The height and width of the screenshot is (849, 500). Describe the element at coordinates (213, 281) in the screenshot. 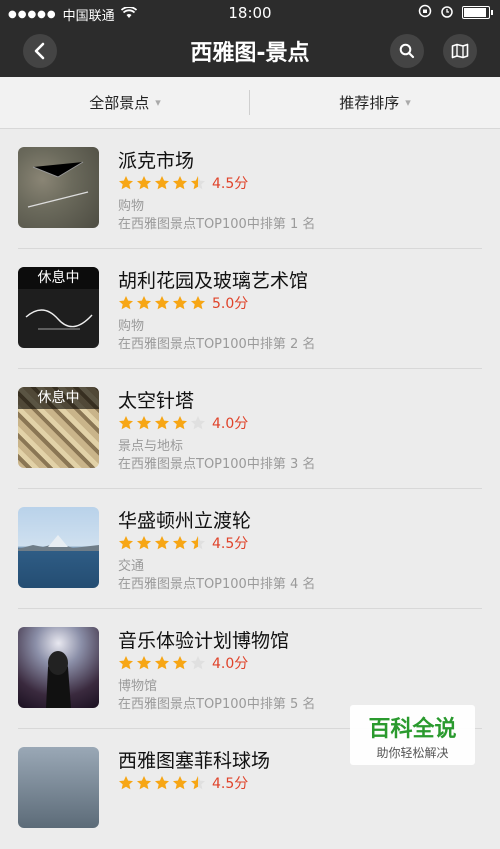

I see `item-name: 胡利花园及玻璃艺术馆` at that location.